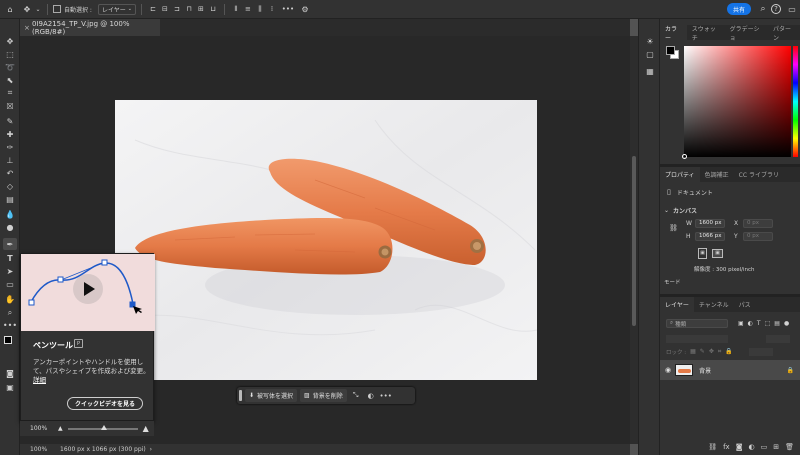 Image resolution: width=800 pixels, height=455 pixels. I want to click on path-selection-tool-icon: ➤, so click(10, 271).